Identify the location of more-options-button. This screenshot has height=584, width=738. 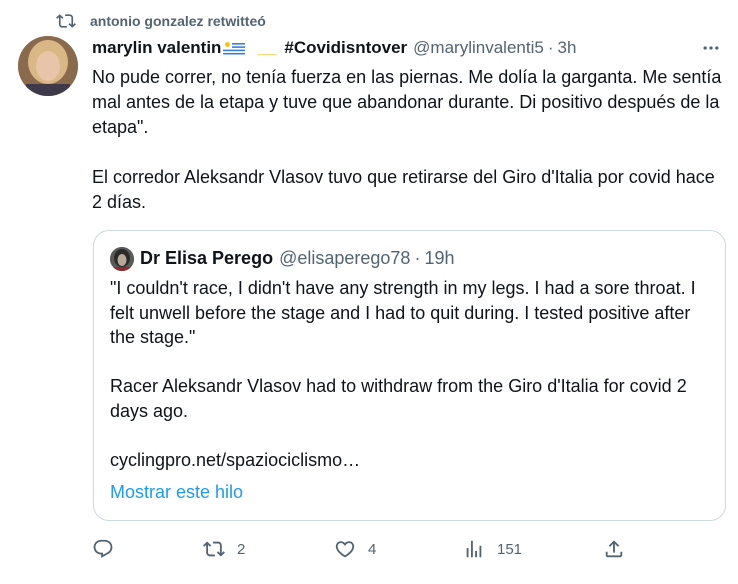
(711, 48).